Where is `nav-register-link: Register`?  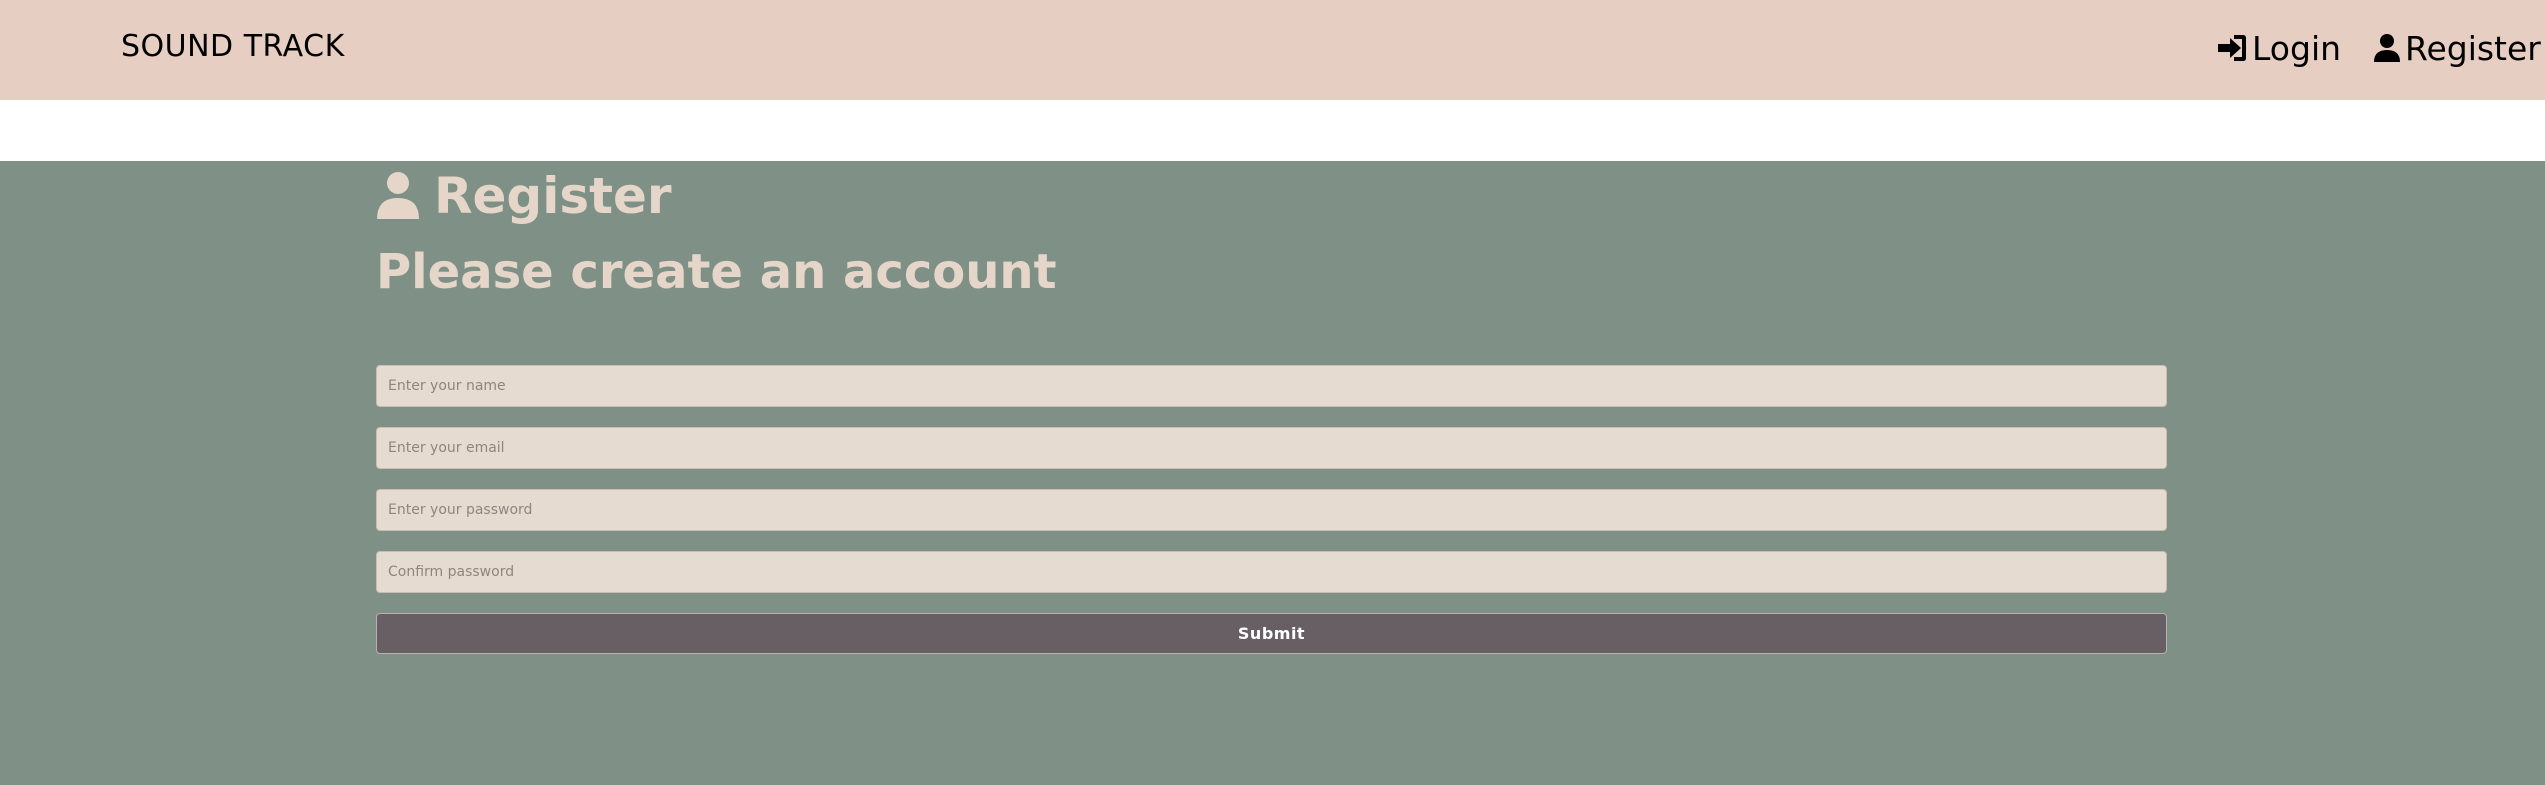
nav-register-link: Register is located at coordinates (2457, 48).